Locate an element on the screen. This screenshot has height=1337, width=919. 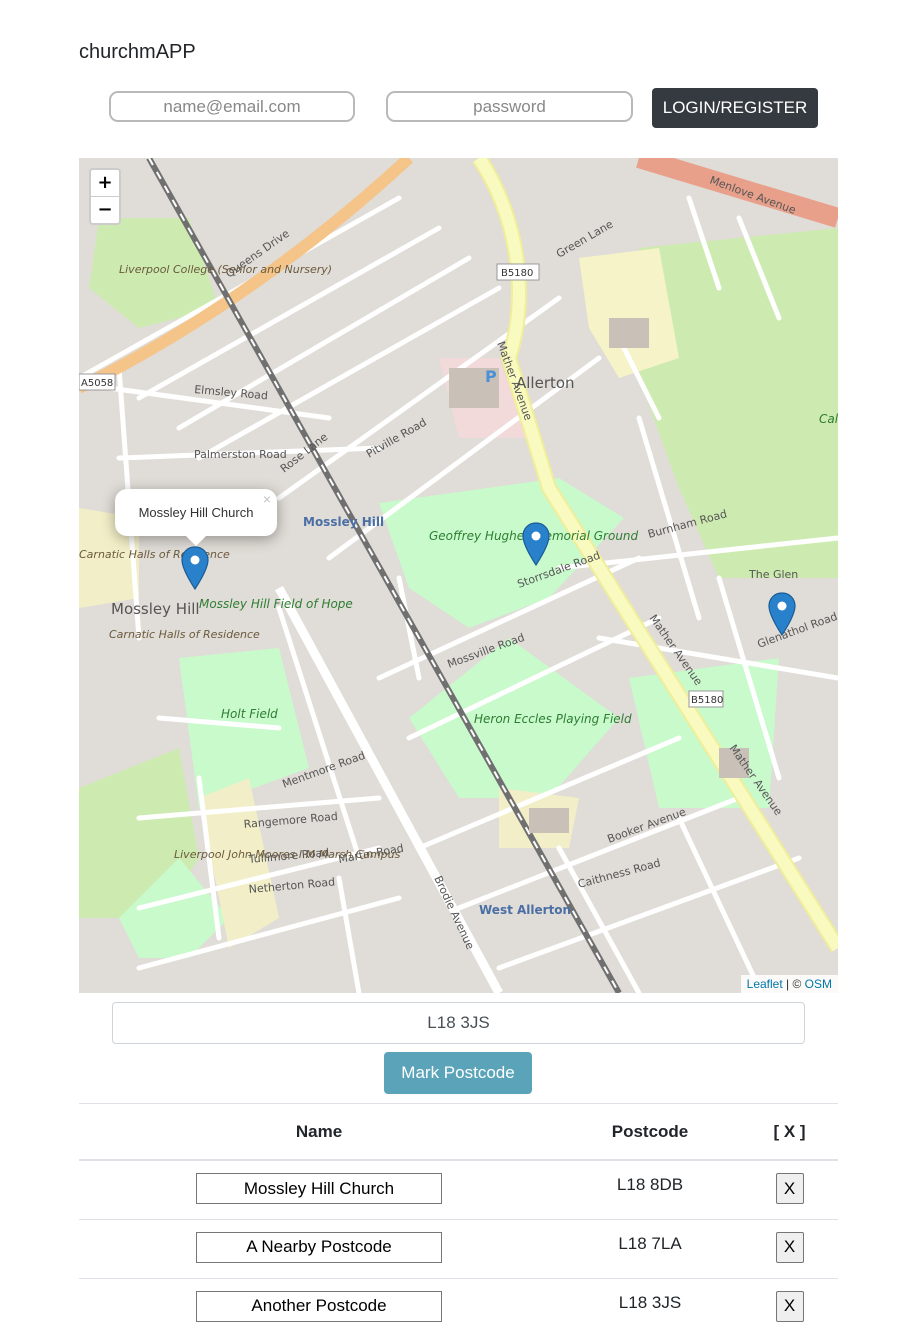
table-row: L18 8DB X is located at coordinates (458, 1189).